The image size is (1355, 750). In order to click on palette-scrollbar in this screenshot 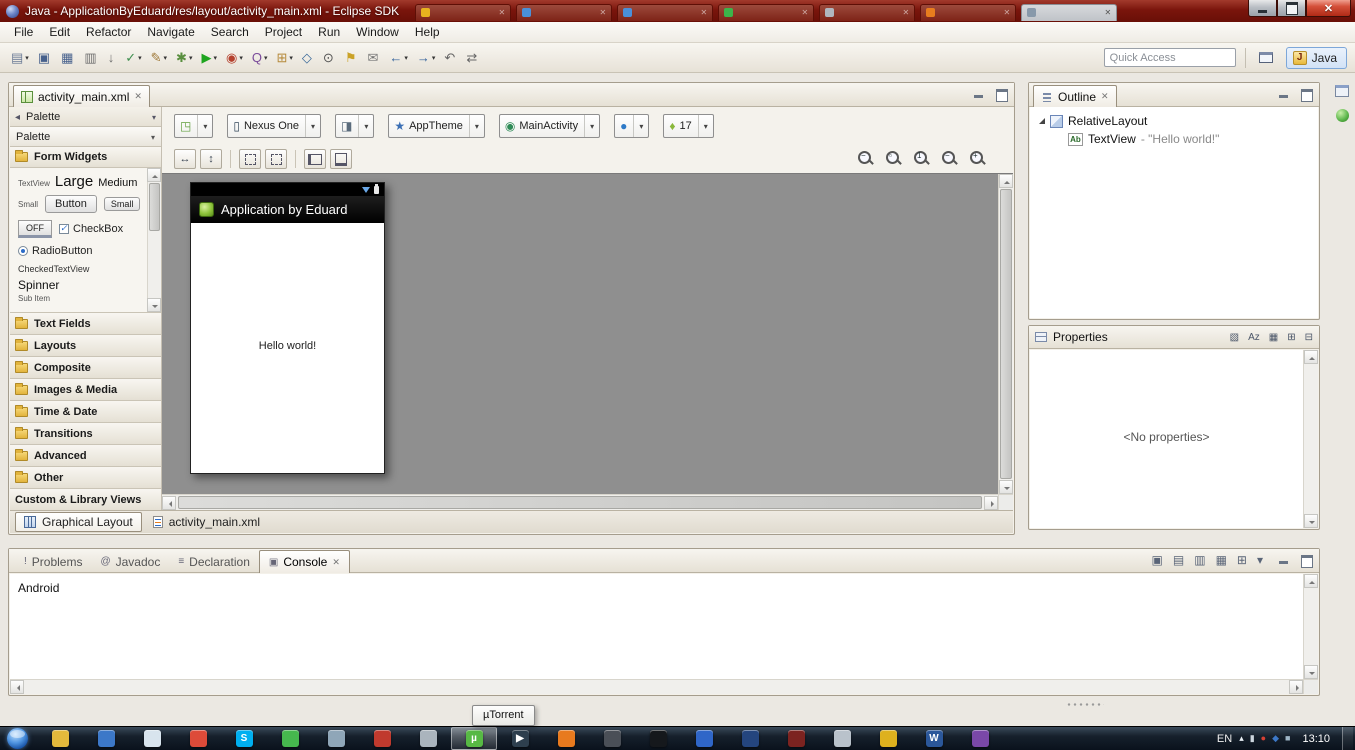, I will do `click(154, 240)`.